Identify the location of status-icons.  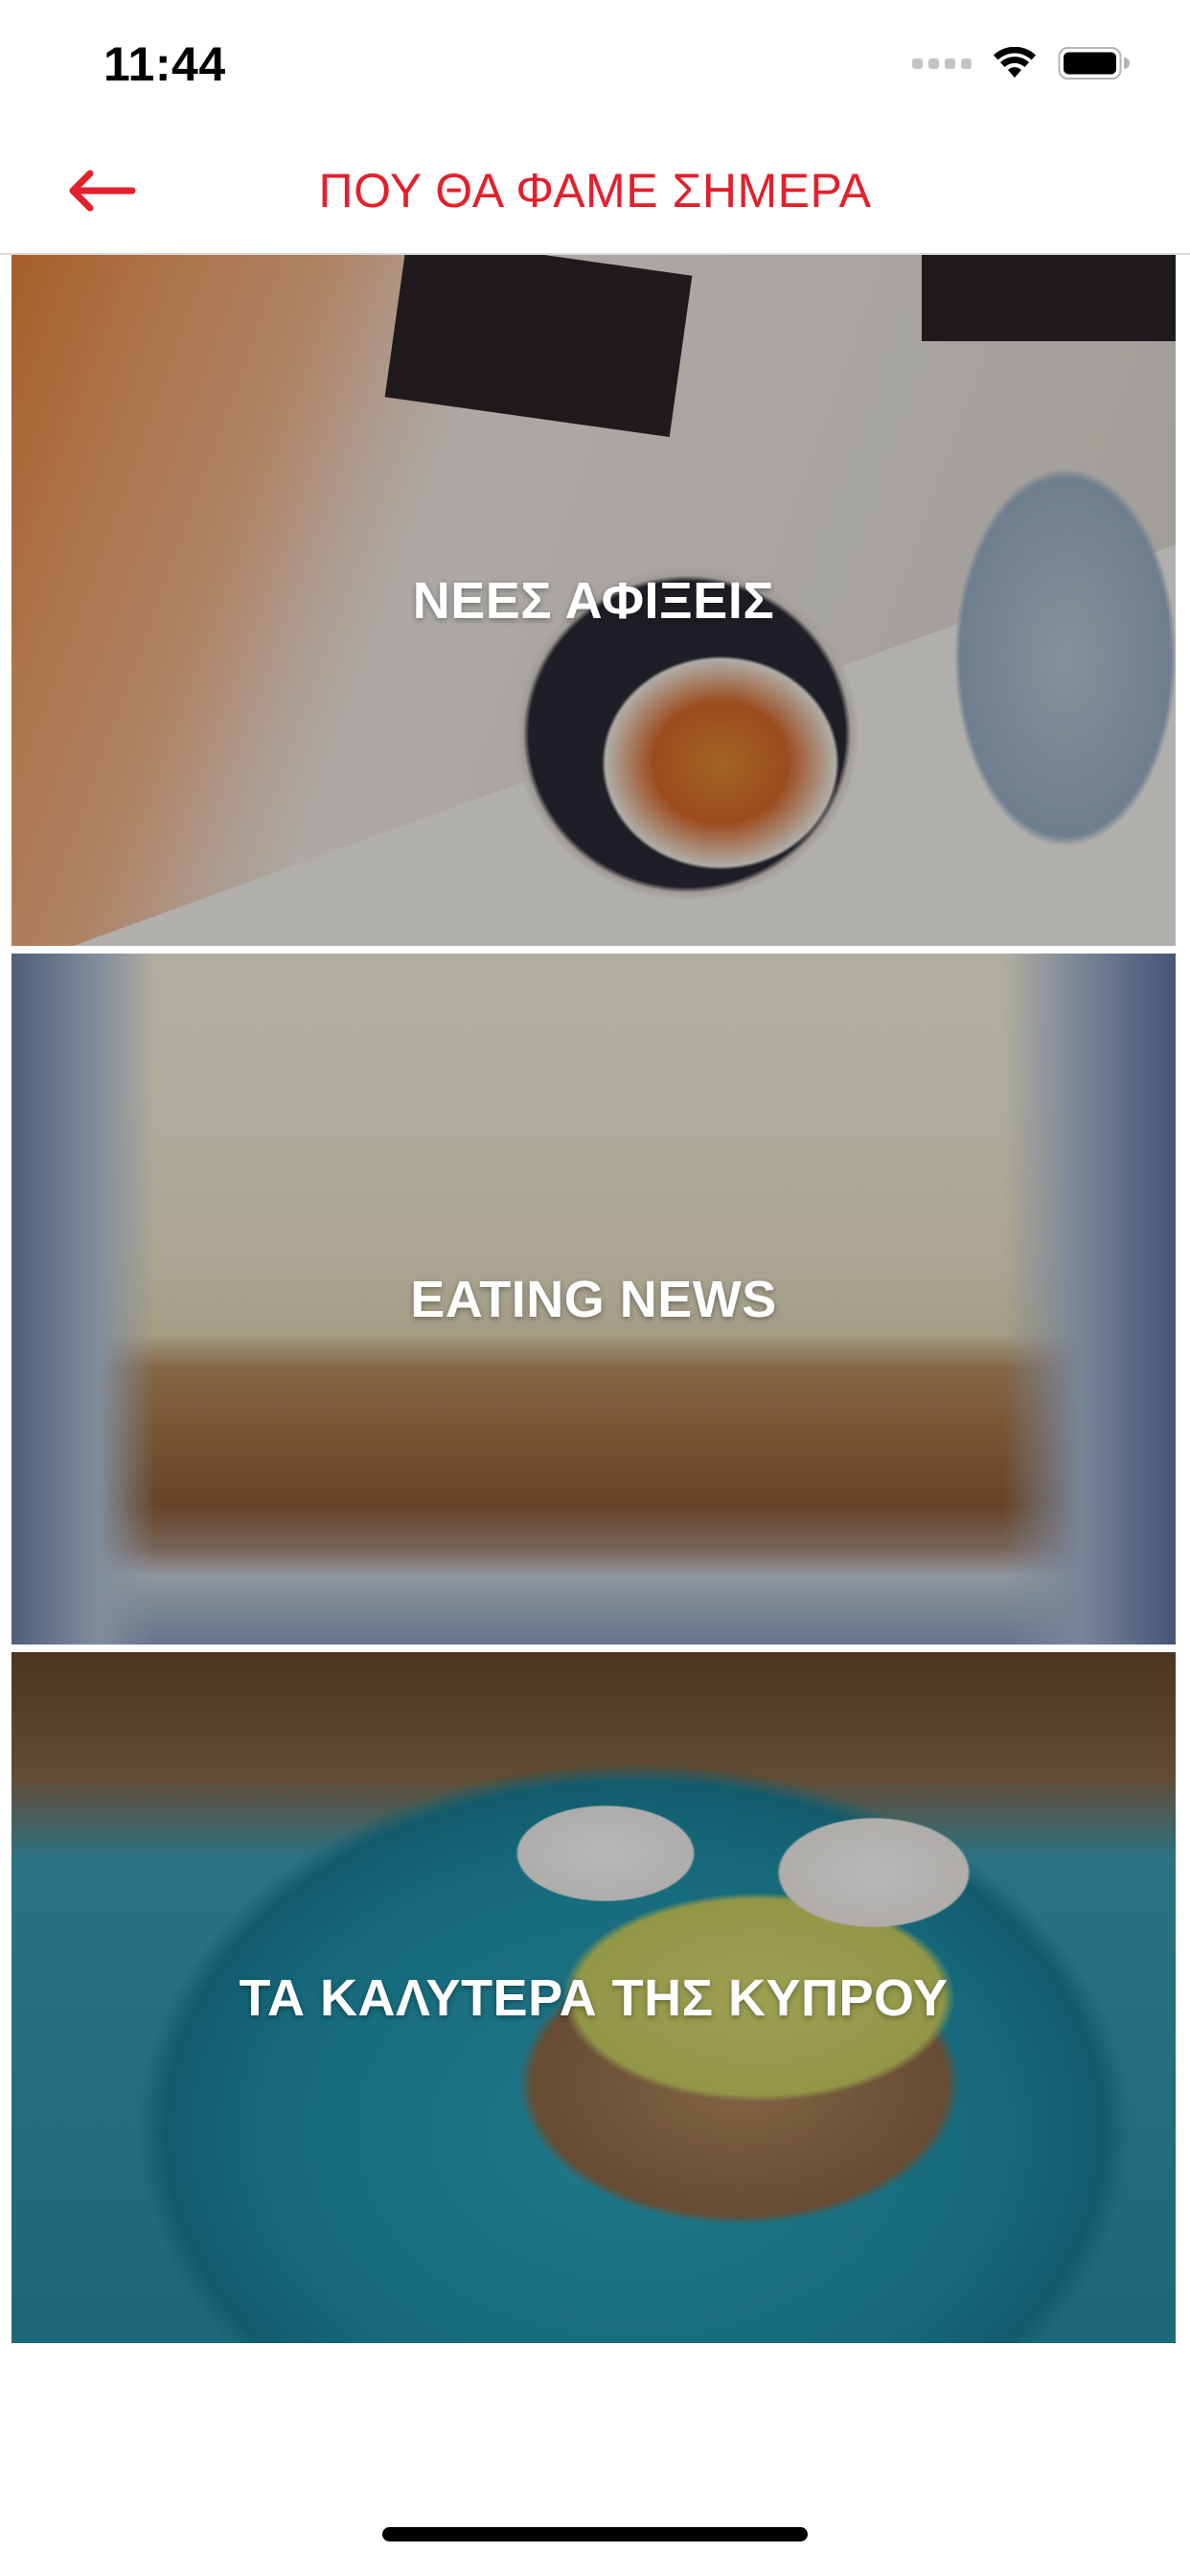
(1021, 63).